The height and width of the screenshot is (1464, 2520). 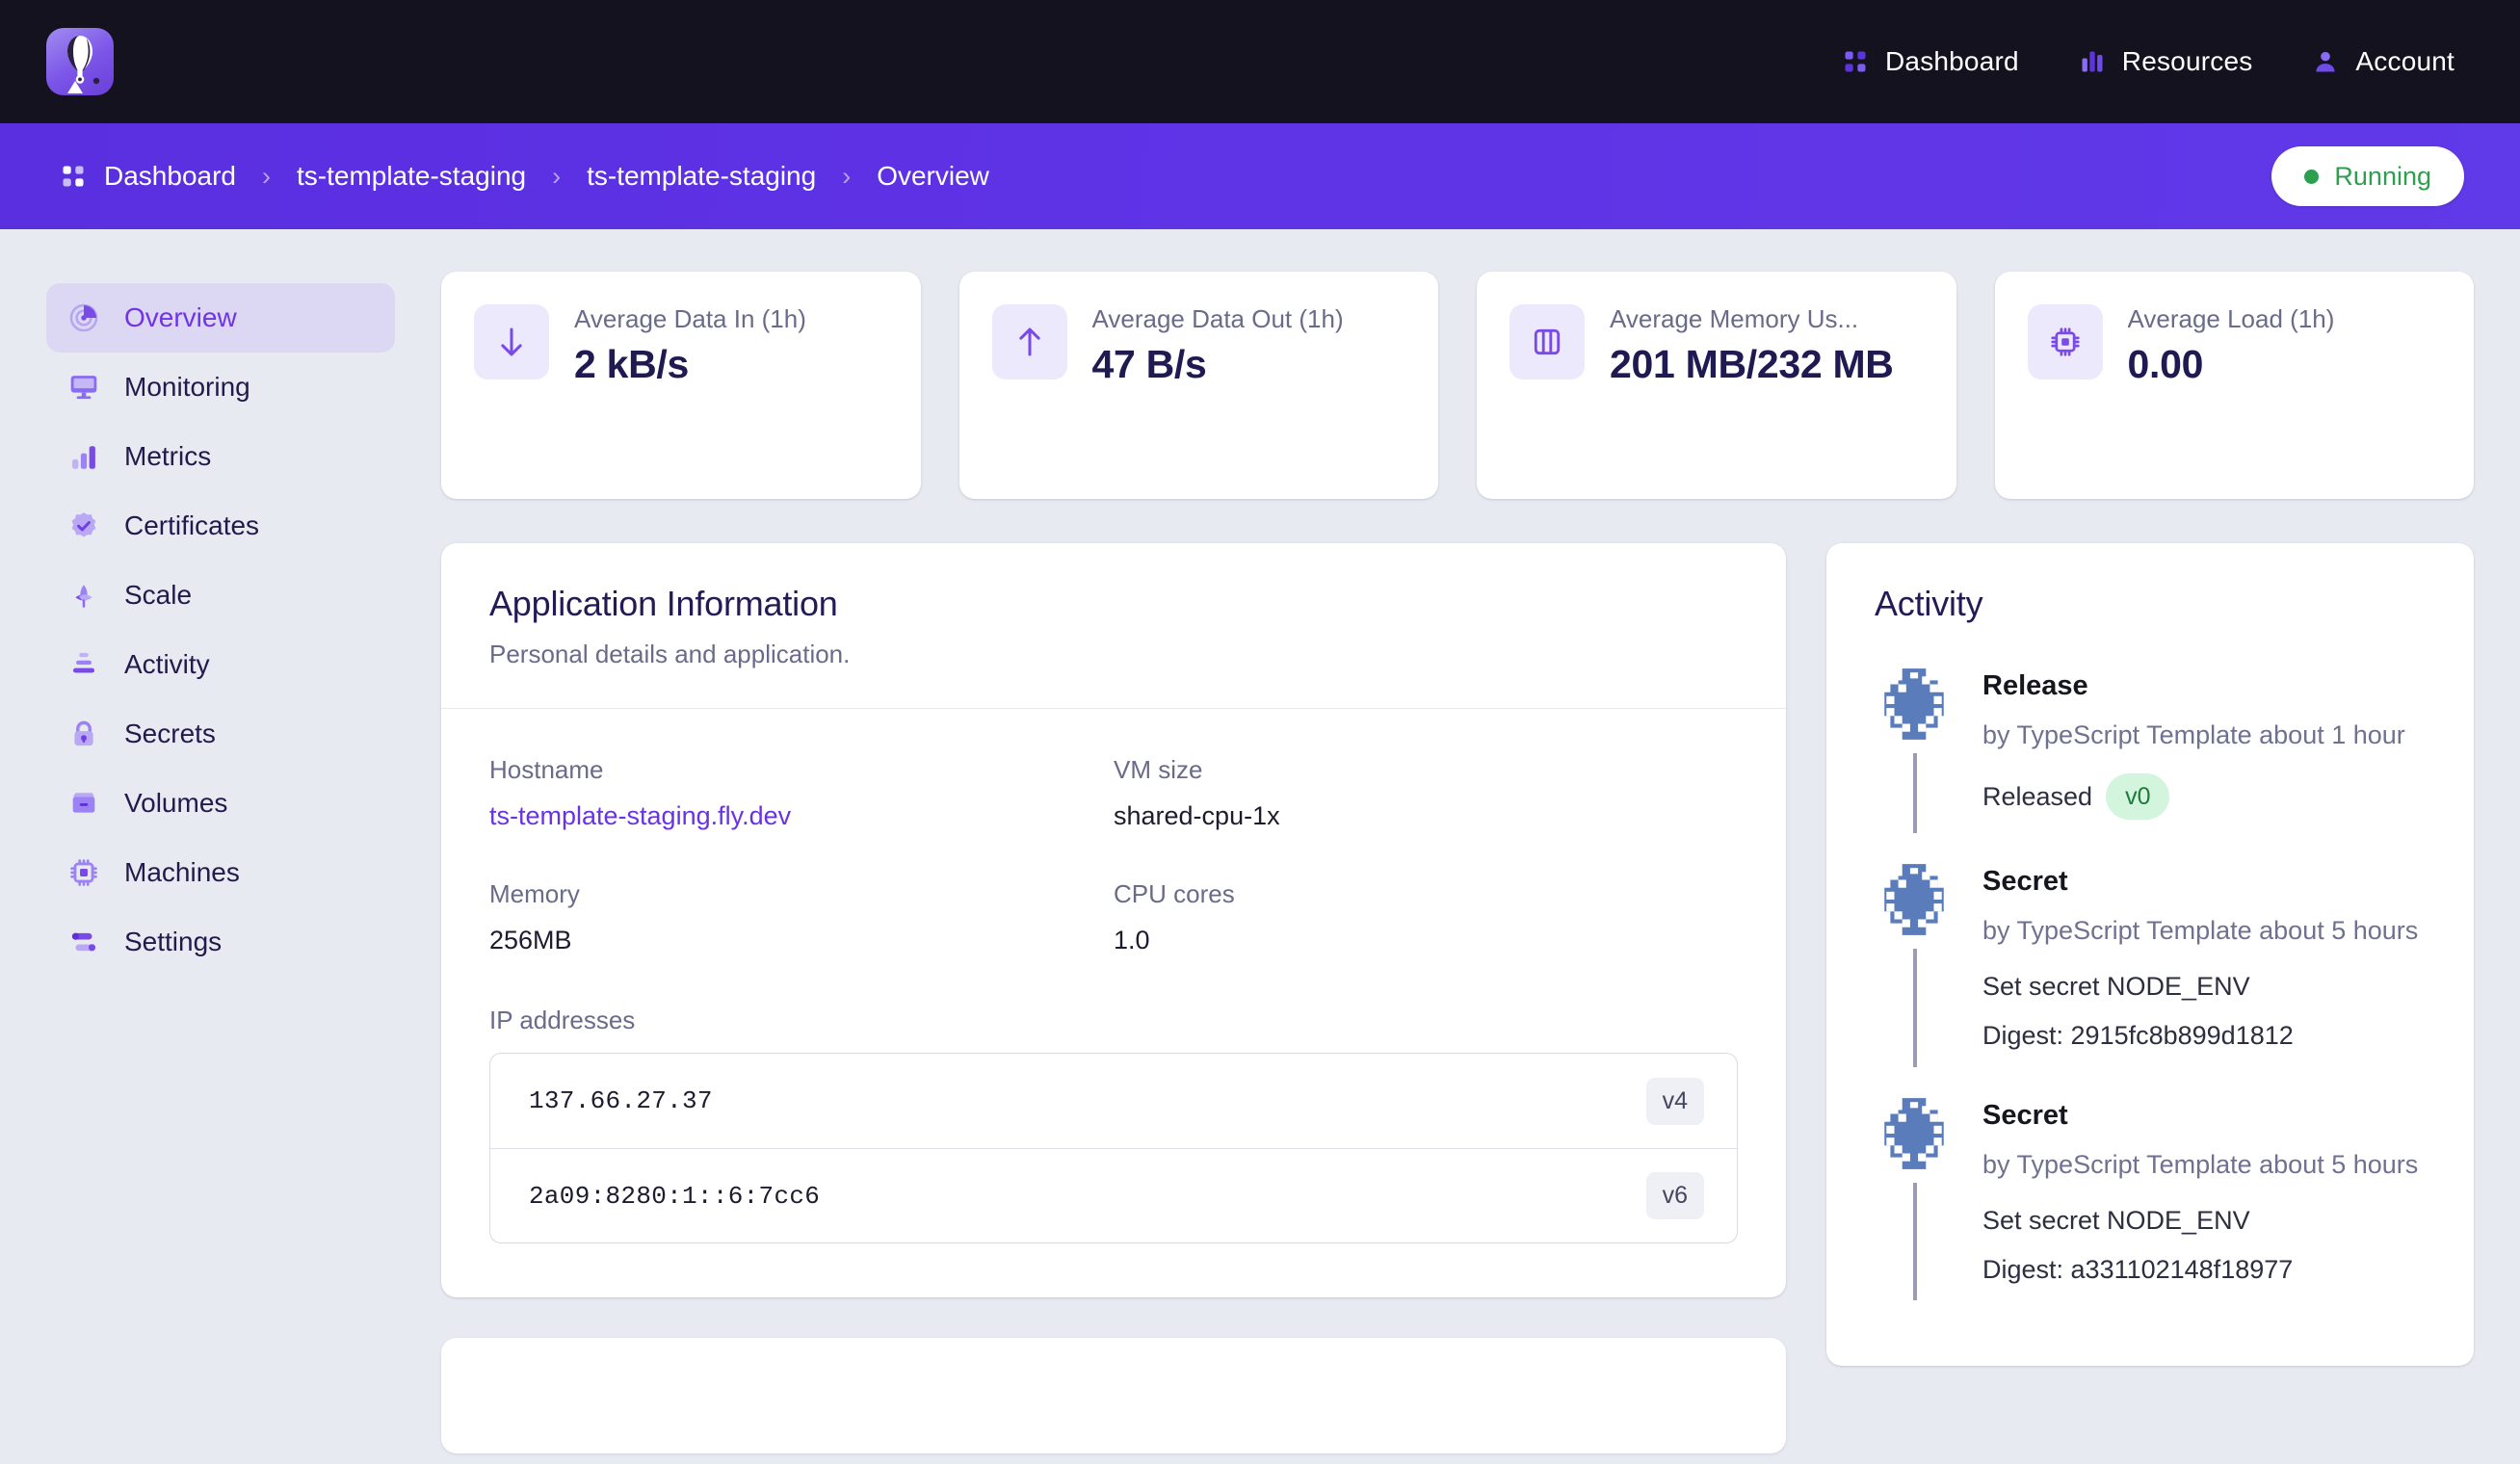 What do you see at coordinates (170, 176) in the screenshot?
I see `breadcrumb-label-dashboard: Dashboard` at bounding box center [170, 176].